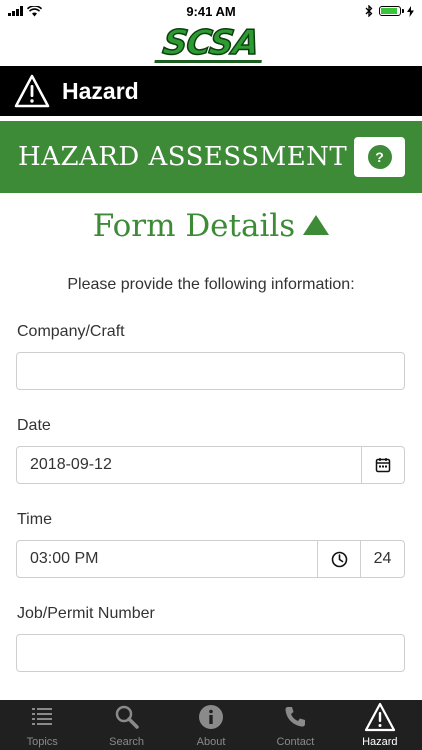 The image size is (422, 750). What do you see at coordinates (127, 742) in the screenshot?
I see `tab-label: Search` at bounding box center [127, 742].